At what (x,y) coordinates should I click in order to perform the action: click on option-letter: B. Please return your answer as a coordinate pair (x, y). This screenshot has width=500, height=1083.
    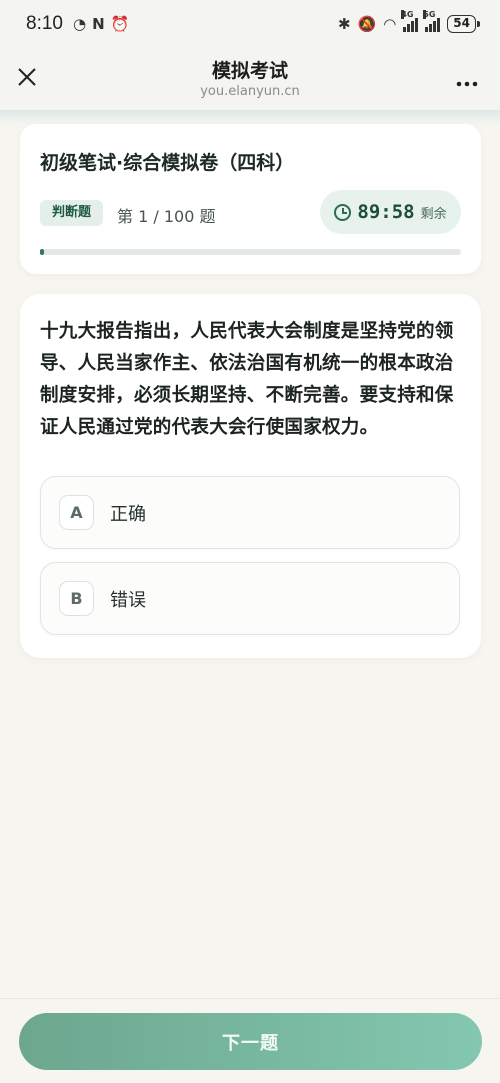
    Looking at the image, I should click on (76, 598).